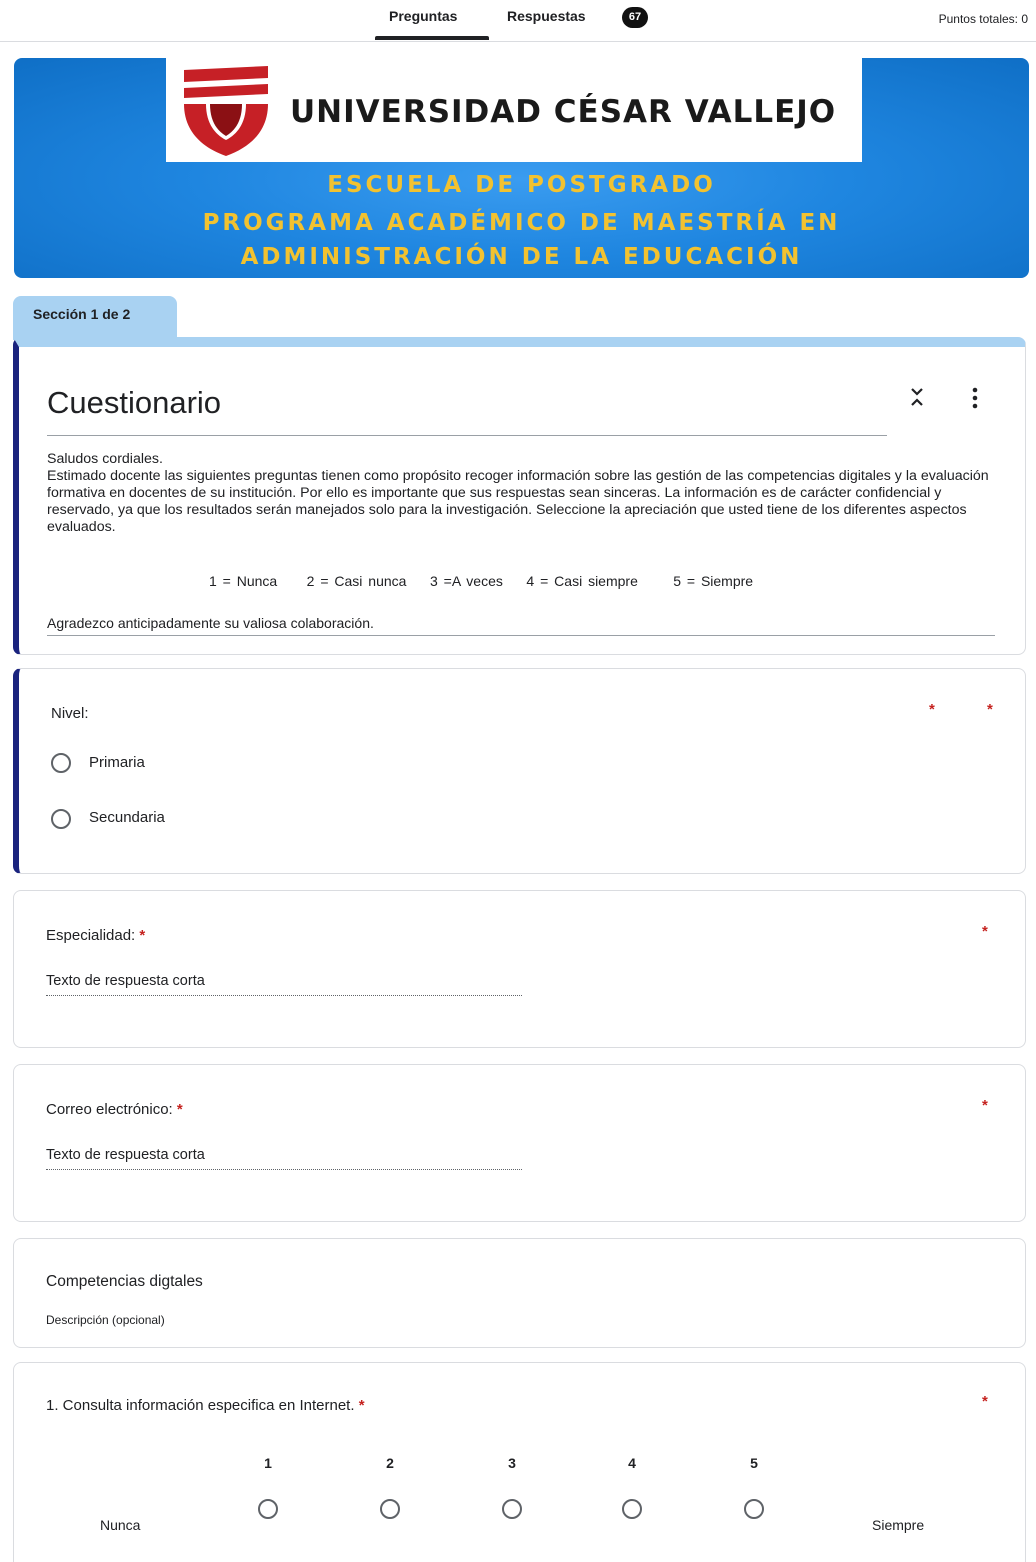 This screenshot has width=1036, height=1562. Describe the element at coordinates (632, 1463) in the screenshot. I see `scale-number: 4` at that location.